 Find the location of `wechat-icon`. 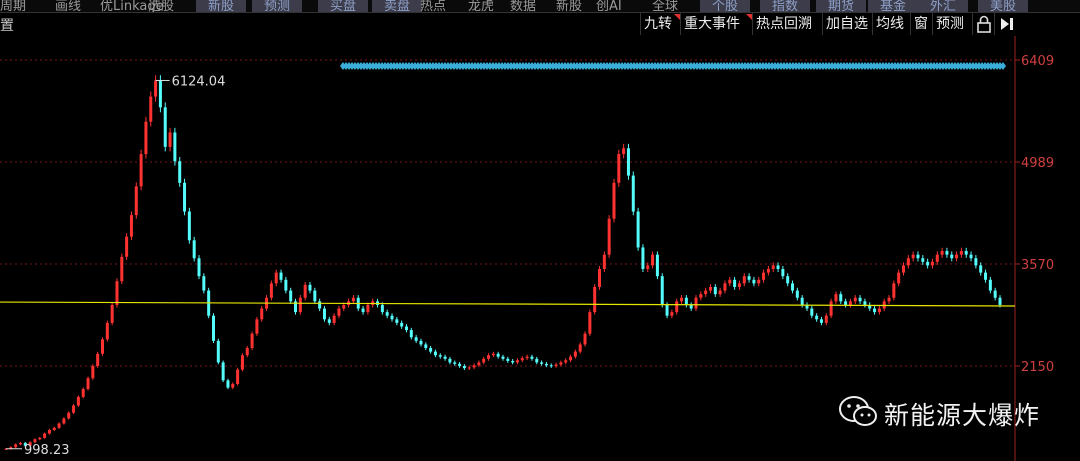

wechat-icon is located at coordinates (858, 411).